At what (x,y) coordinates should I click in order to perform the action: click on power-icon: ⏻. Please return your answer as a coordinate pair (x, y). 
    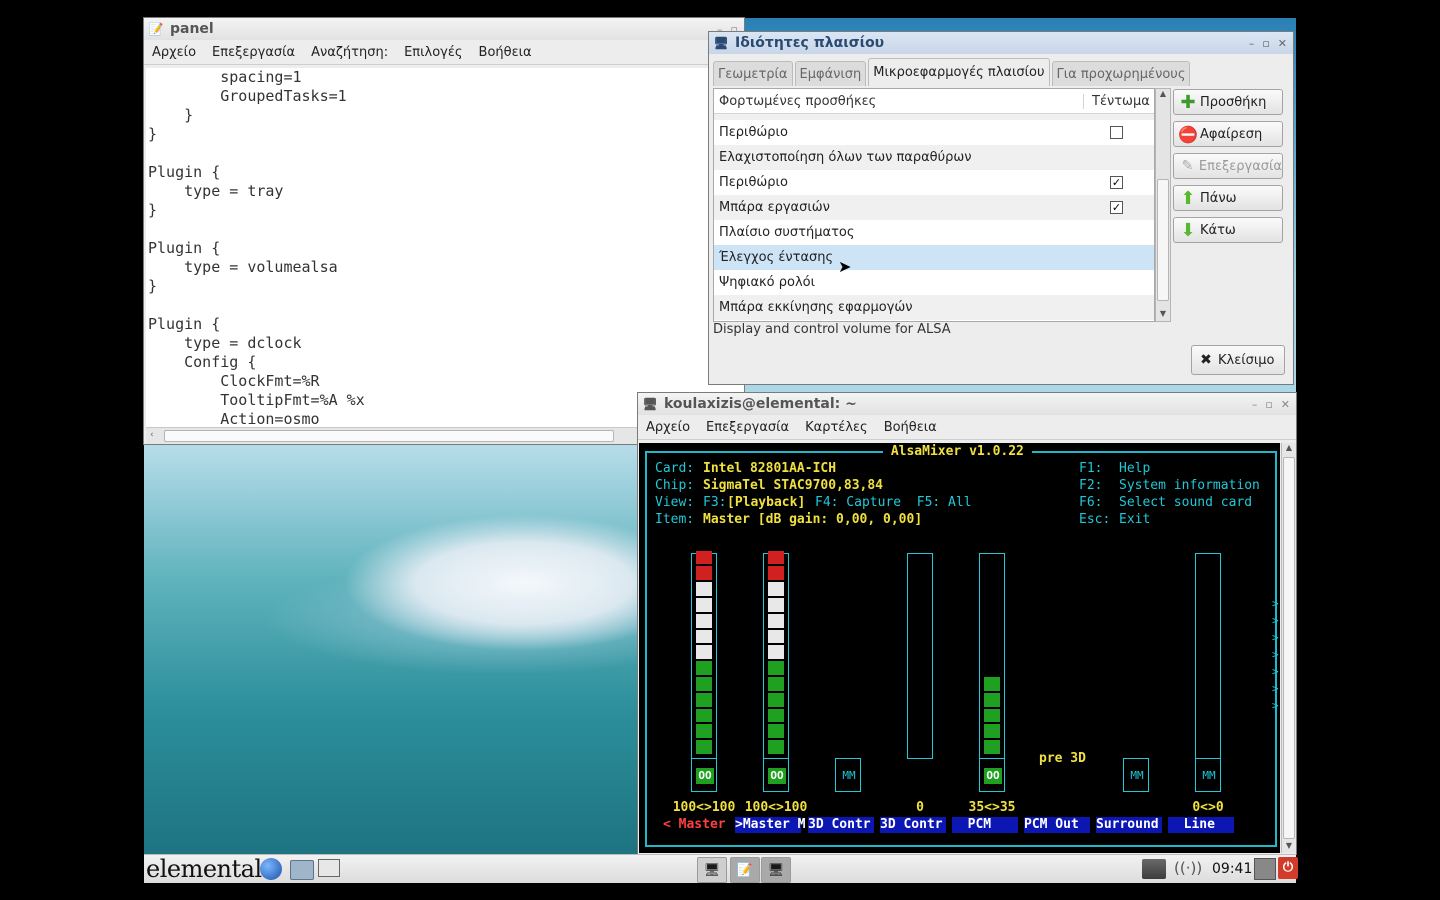
    Looking at the image, I should click on (1288, 868).